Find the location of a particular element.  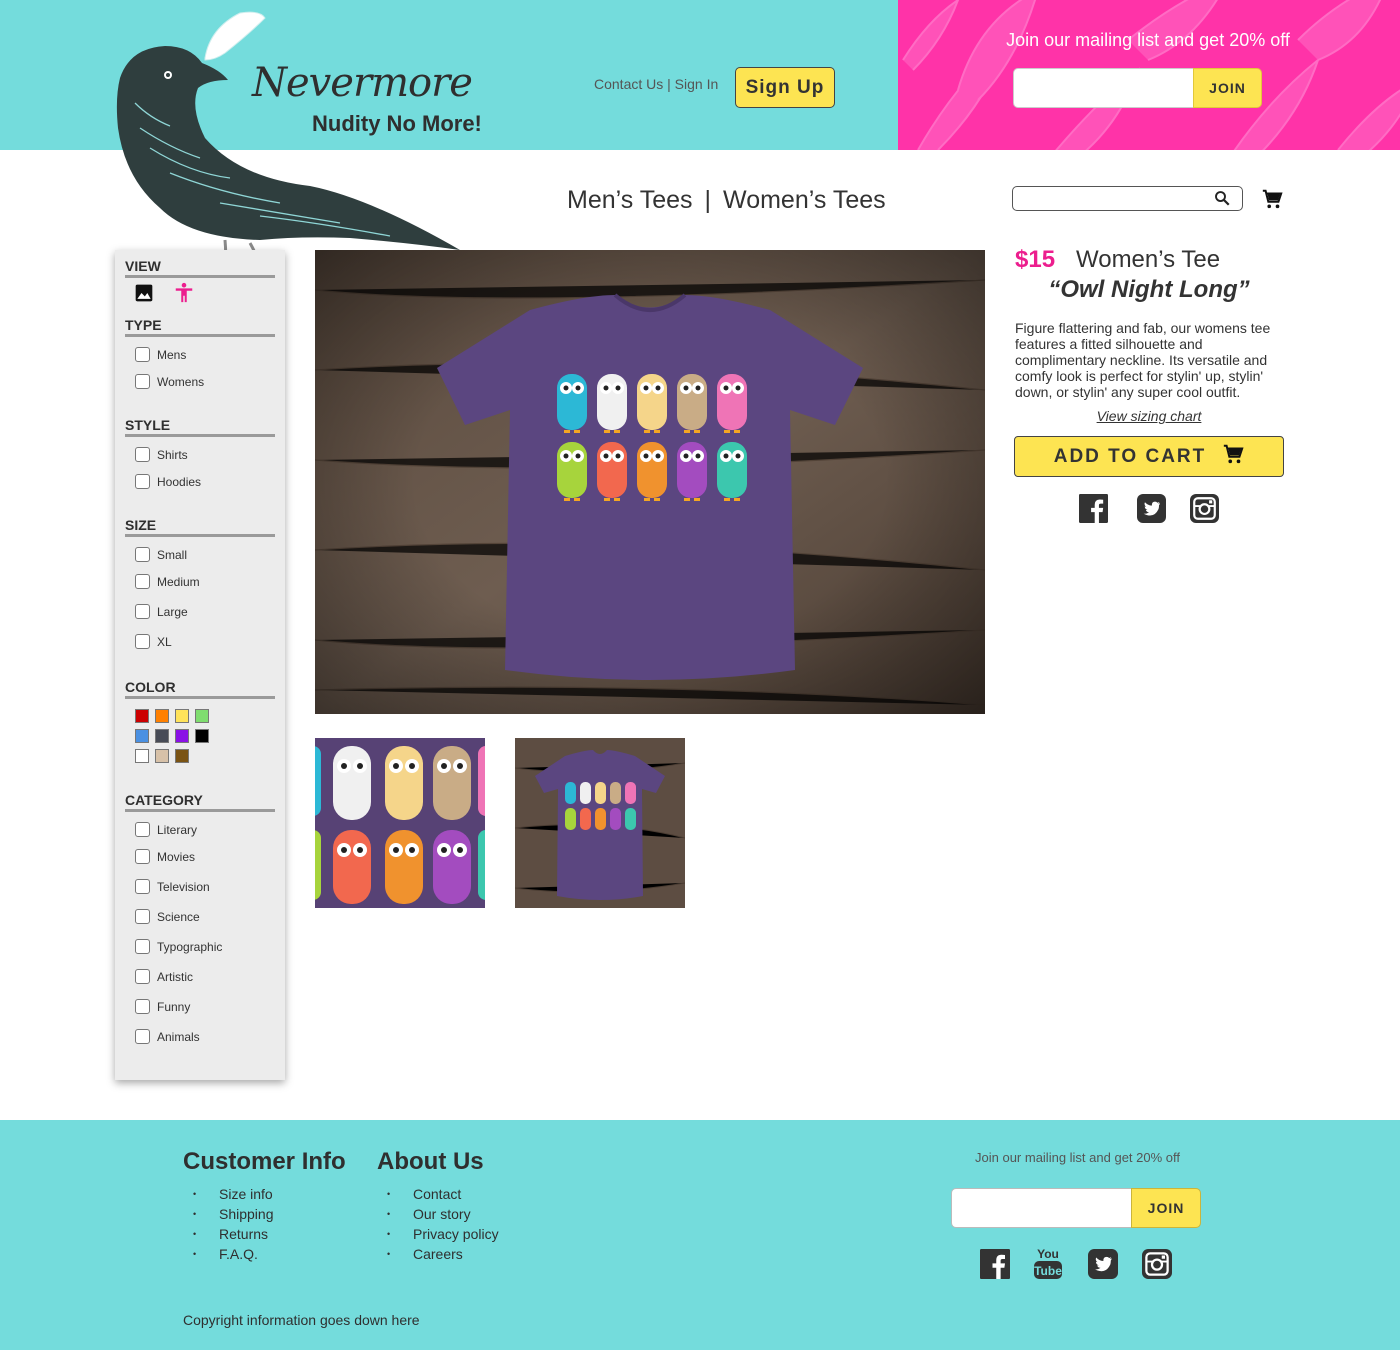

sign-in-link: Sign In is located at coordinates (697, 84).